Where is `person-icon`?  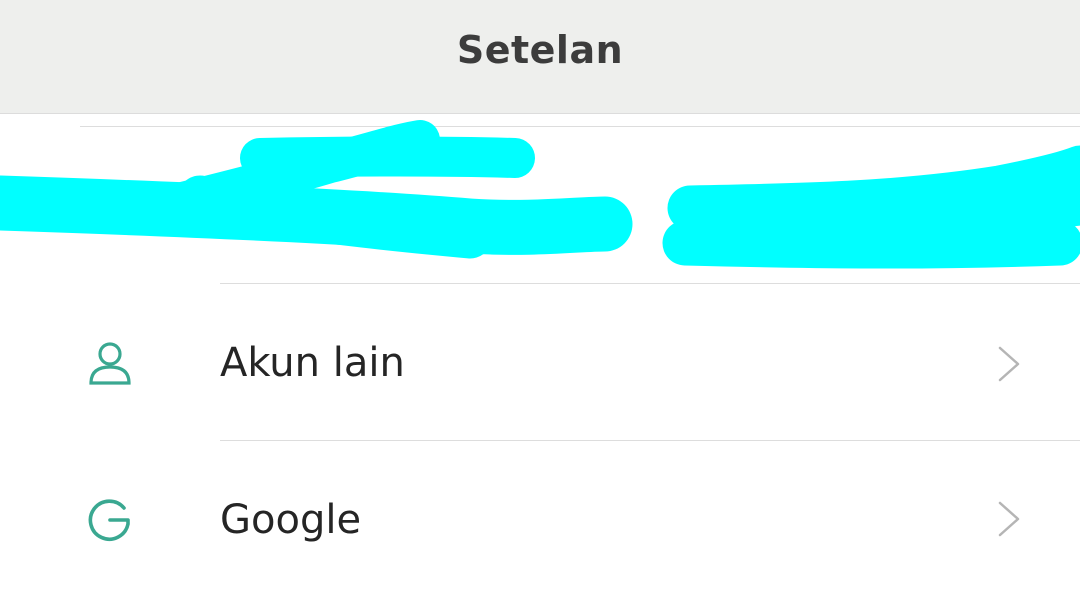 person-icon is located at coordinates (110, 363).